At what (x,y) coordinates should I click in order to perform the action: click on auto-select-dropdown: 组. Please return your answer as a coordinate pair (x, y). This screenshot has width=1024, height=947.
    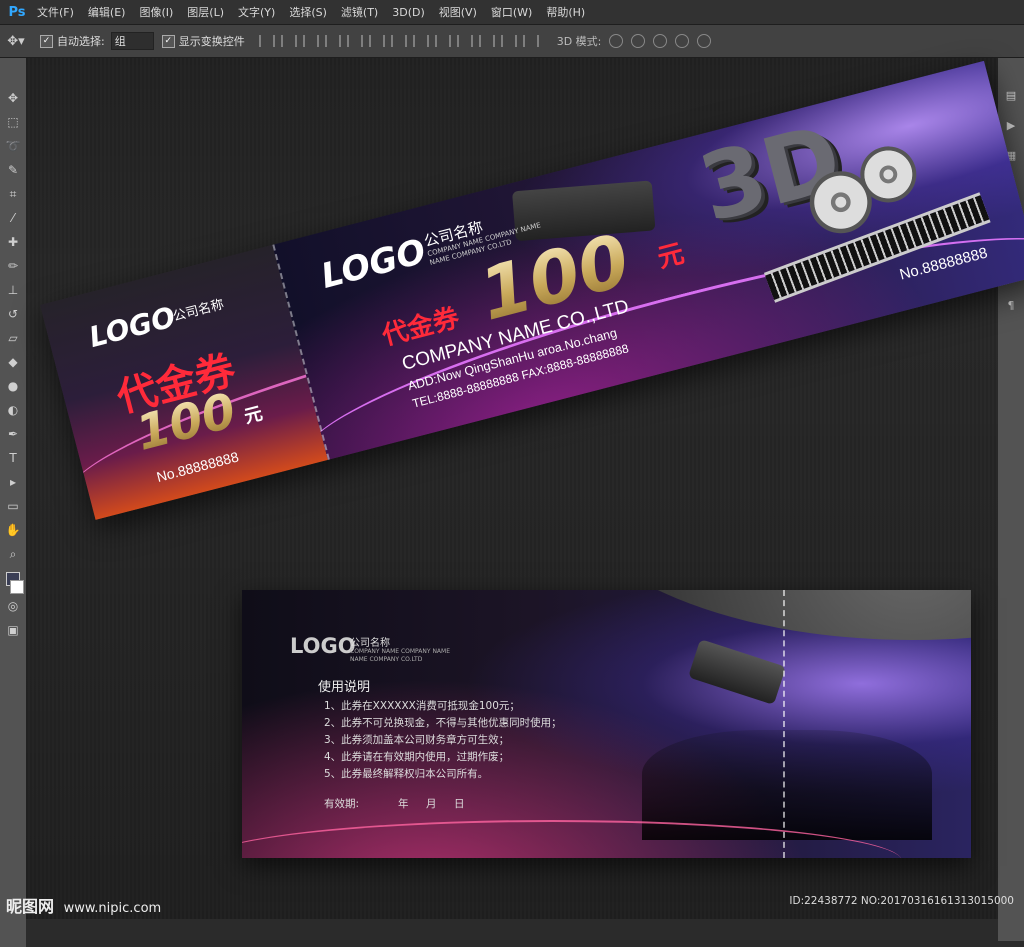
    Looking at the image, I should click on (132, 41).